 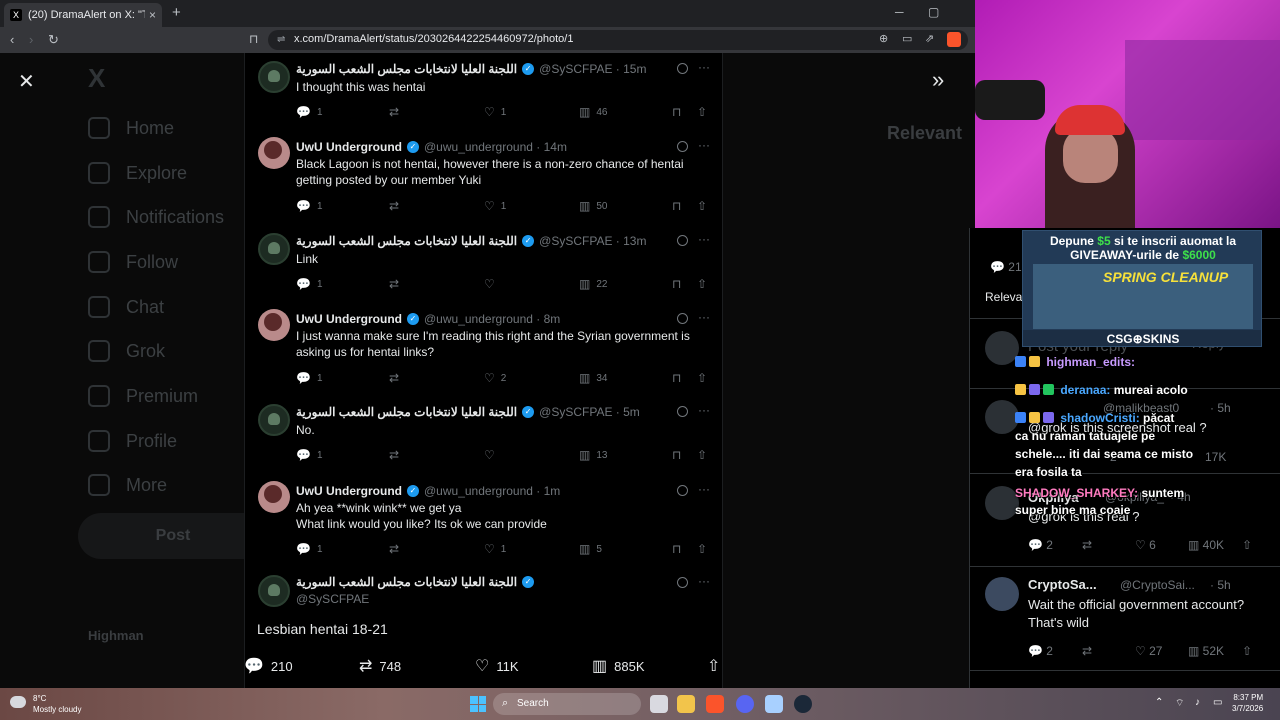 What do you see at coordinates (954, 39) in the screenshot?
I see `brave-shield-icon` at bounding box center [954, 39].